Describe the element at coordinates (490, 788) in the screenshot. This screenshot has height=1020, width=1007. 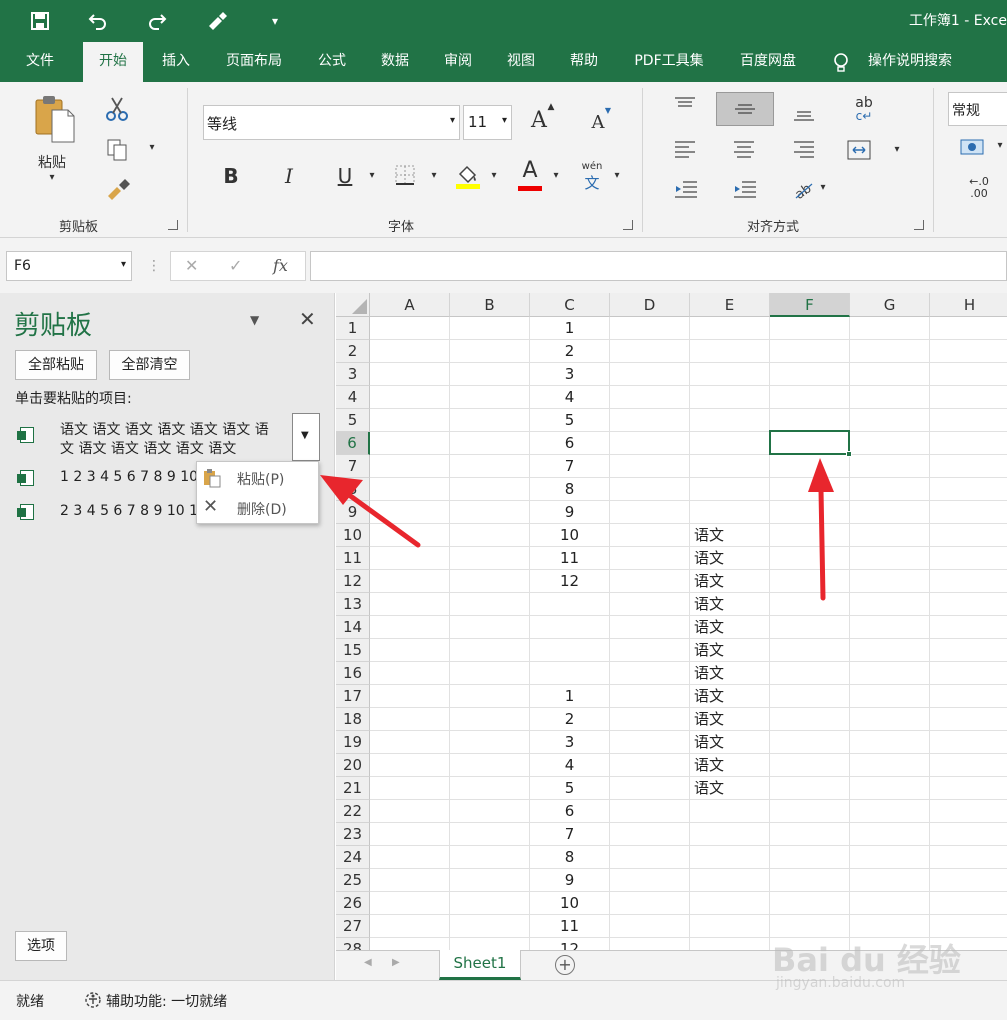
I see `cell-b21` at that location.